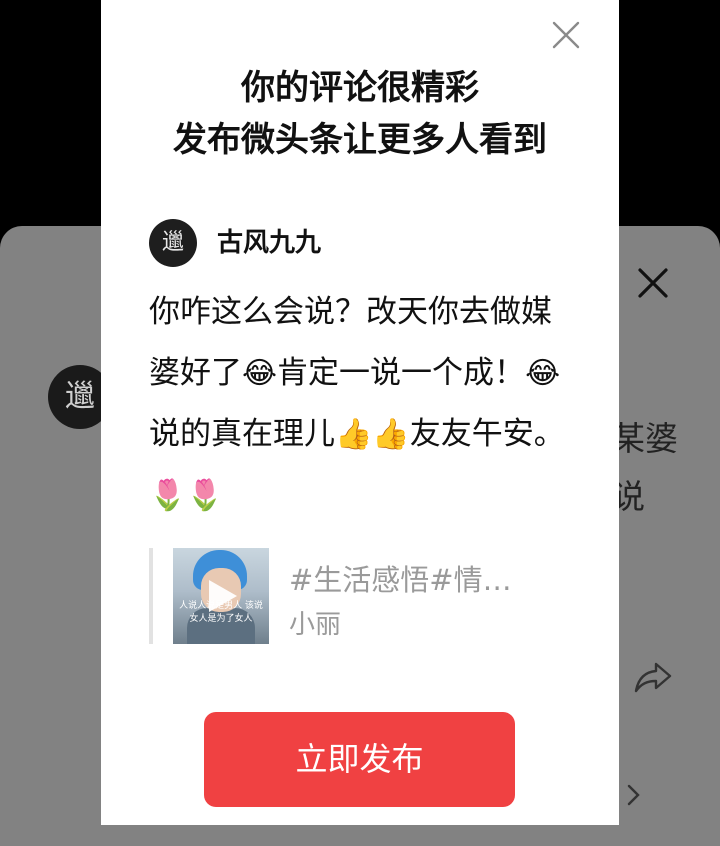 Image resolution: width=720 pixels, height=846 pixels. What do you see at coordinates (242, 434) in the screenshot?
I see `comment-part-3: 说的真在理儿` at bounding box center [242, 434].